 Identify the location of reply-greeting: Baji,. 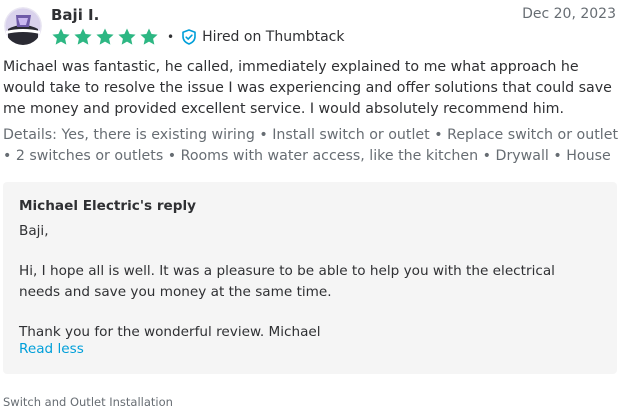
(34, 231).